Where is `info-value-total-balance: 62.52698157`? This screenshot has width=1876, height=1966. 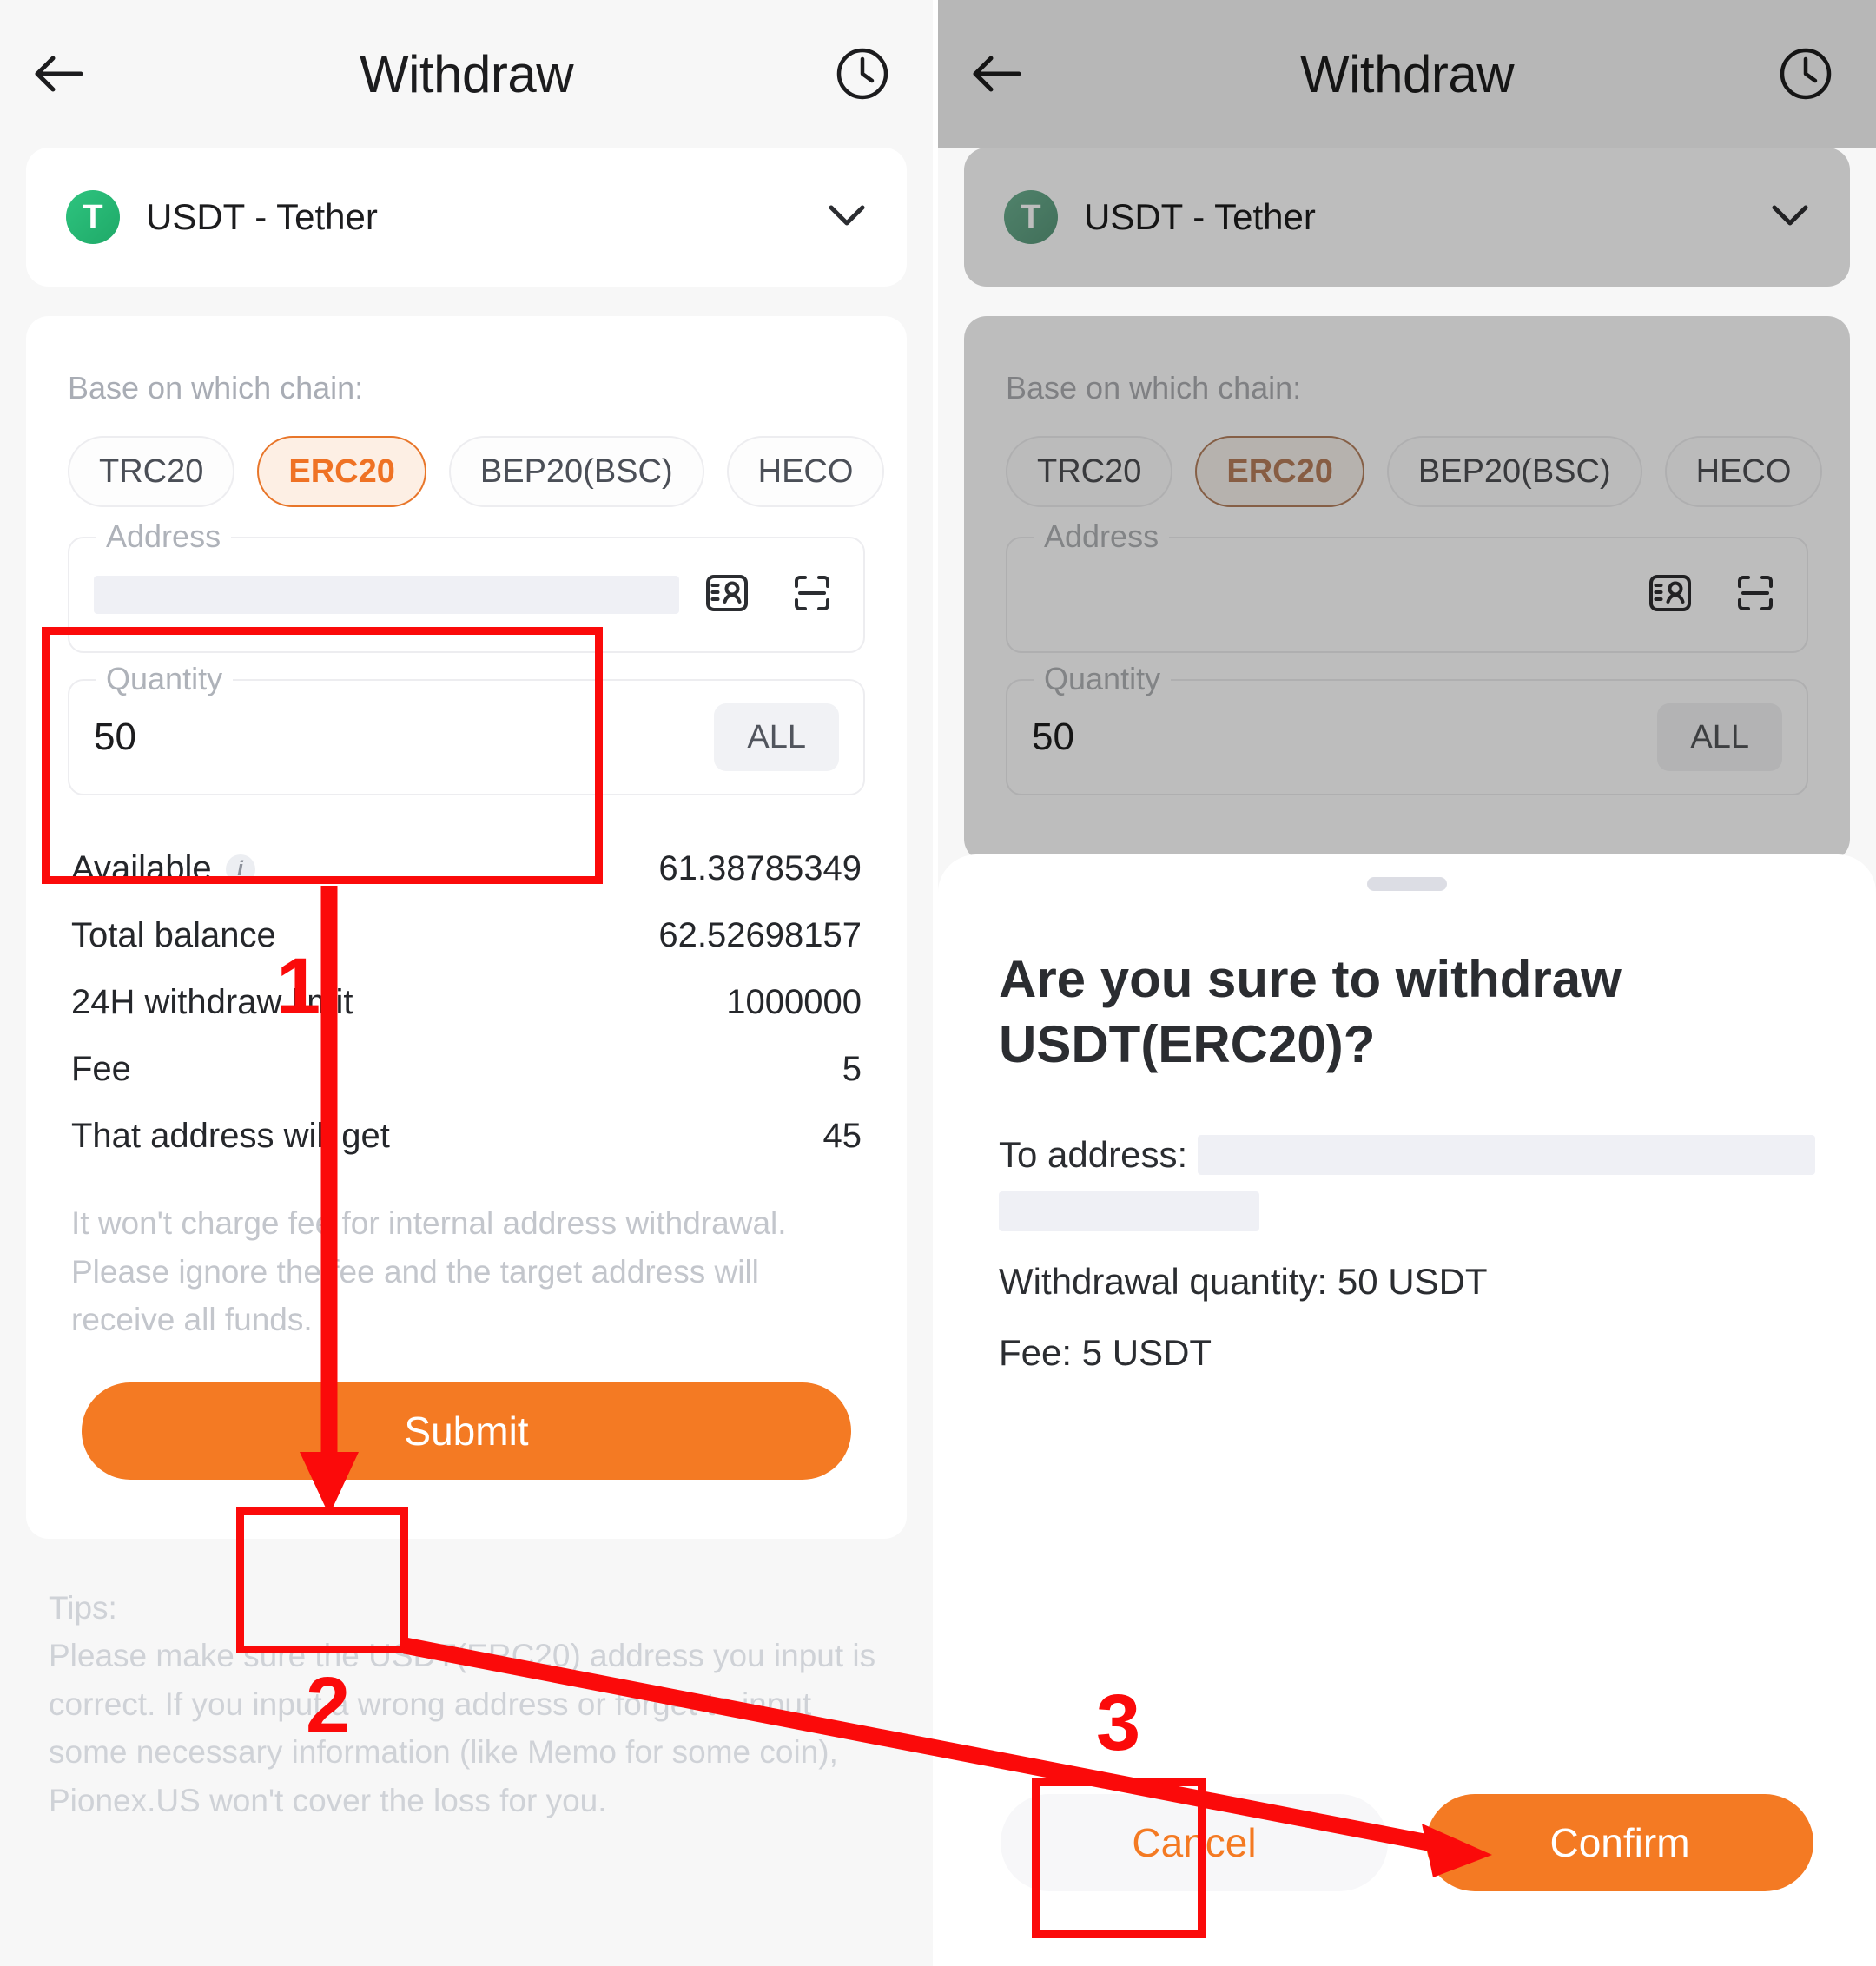
info-value-total-balance: 62.52698157 is located at coordinates (760, 935).